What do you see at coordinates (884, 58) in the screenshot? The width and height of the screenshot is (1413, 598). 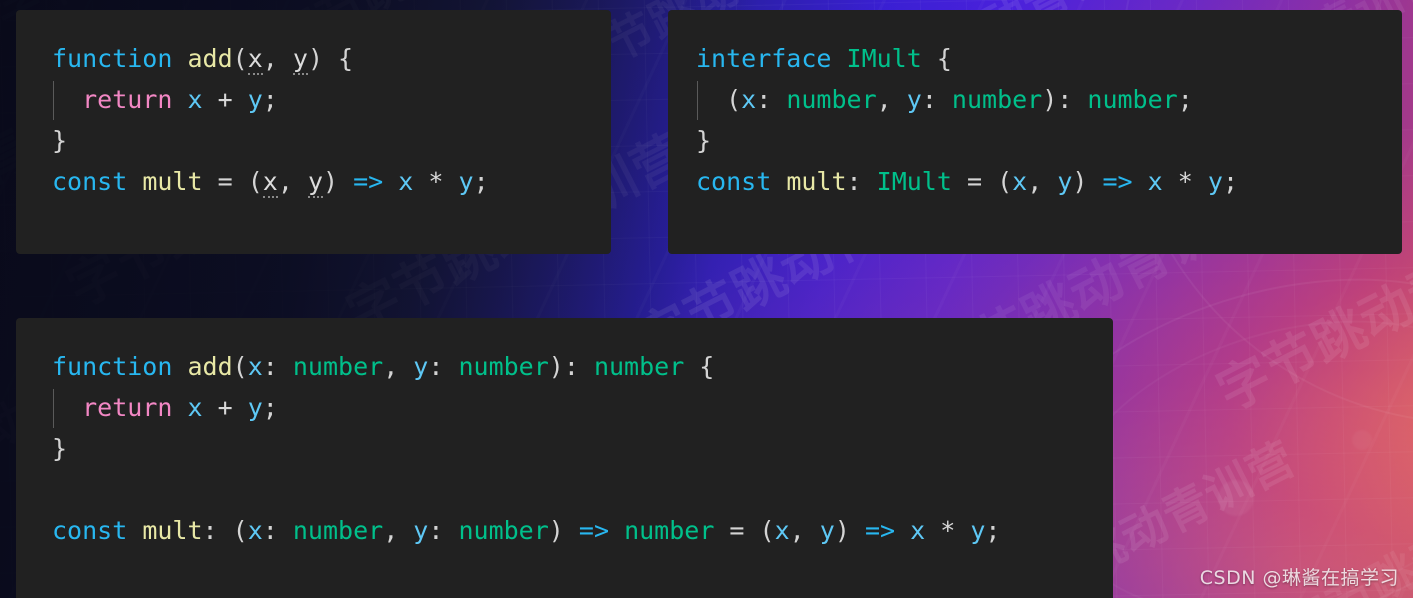 I see `code-token-type: IMult` at bounding box center [884, 58].